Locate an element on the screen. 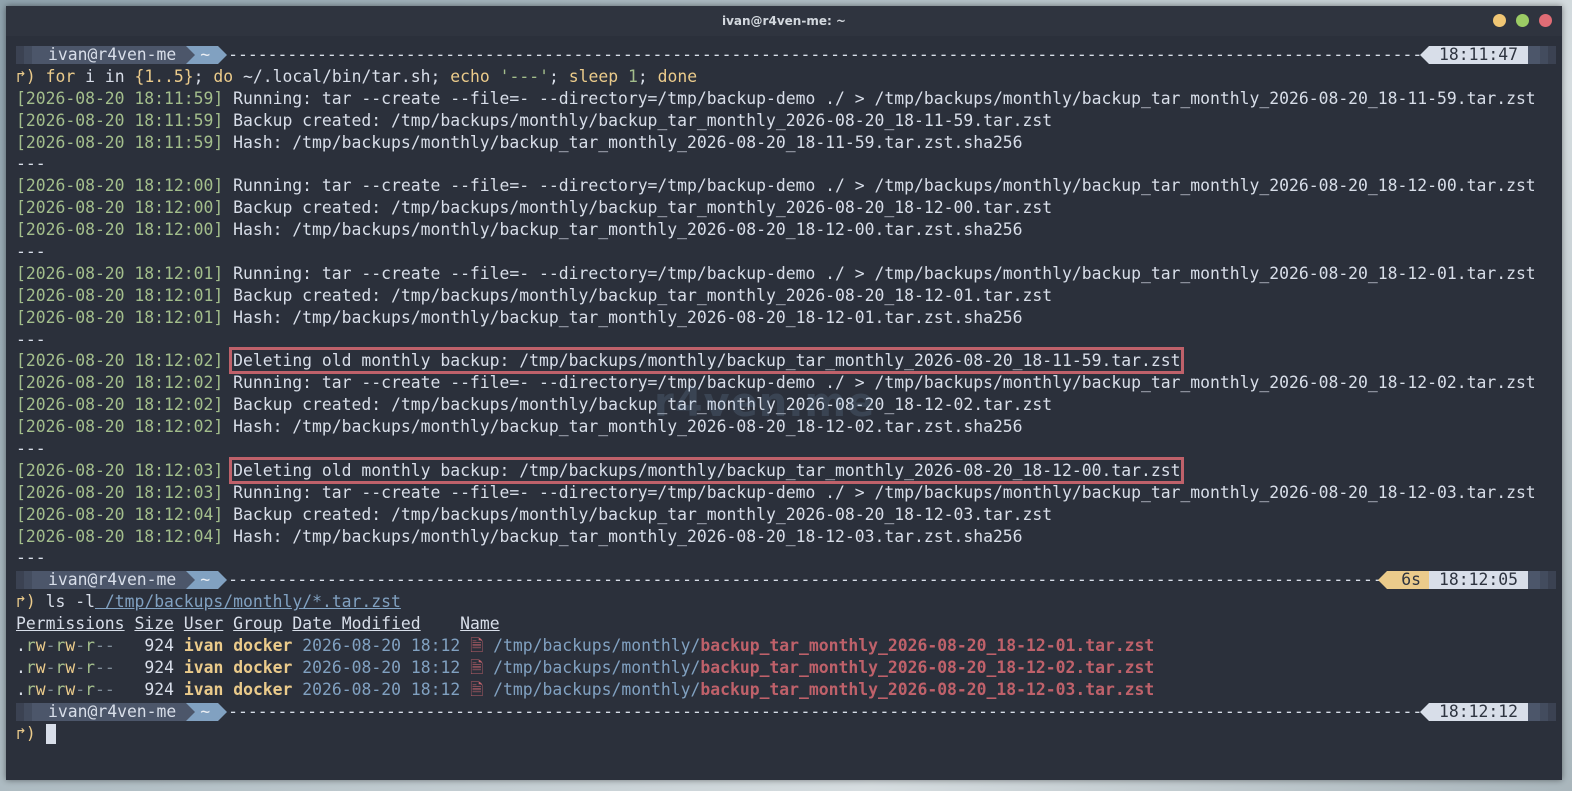 The height and width of the screenshot is (791, 1572). log-timestamp: [2026-08-20 18:12:03] is located at coordinates (120, 492).